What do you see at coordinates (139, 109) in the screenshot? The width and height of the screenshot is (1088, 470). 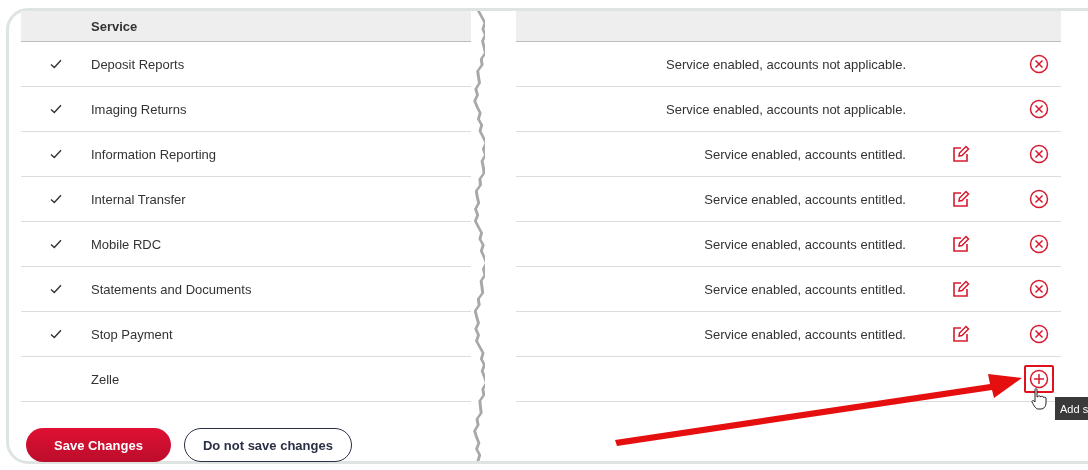 I see `service-name: Imaging Returns` at bounding box center [139, 109].